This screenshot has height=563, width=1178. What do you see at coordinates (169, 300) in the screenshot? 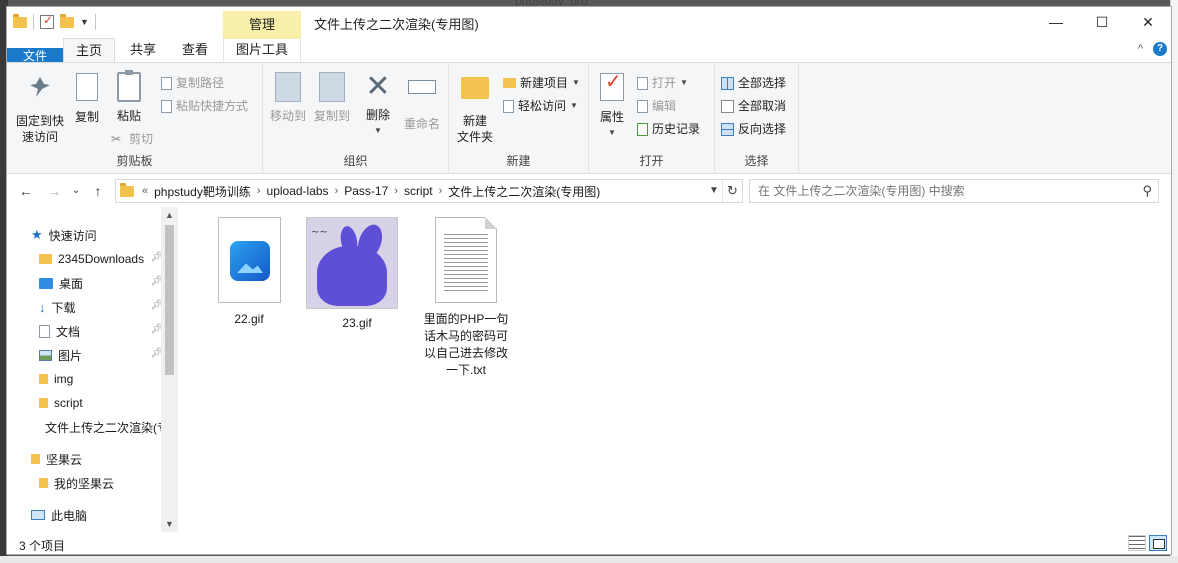
I see `scrollbar-thumb` at bounding box center [169, 300].